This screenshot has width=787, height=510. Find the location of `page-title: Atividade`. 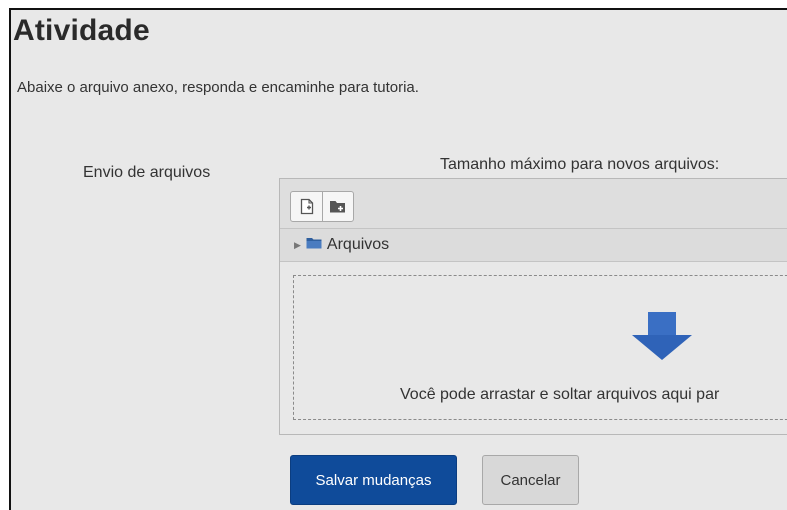

page-title: Atividade is located at coordinates (81, 30).